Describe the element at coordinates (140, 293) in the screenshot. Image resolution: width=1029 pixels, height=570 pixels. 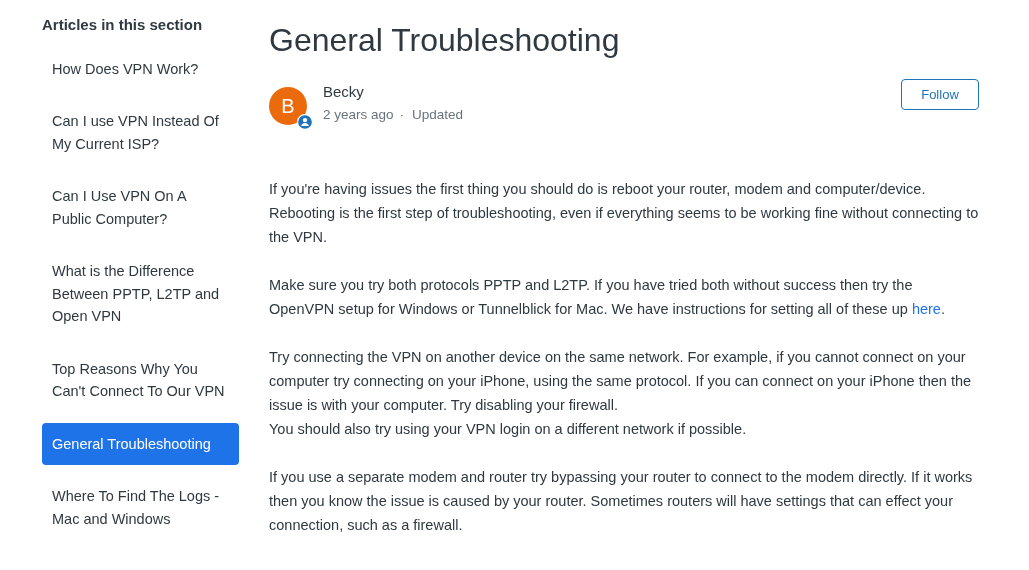
I see `sidebar-item: What is the Difference Between PPTP, L2TP and Open VPN` at that location.